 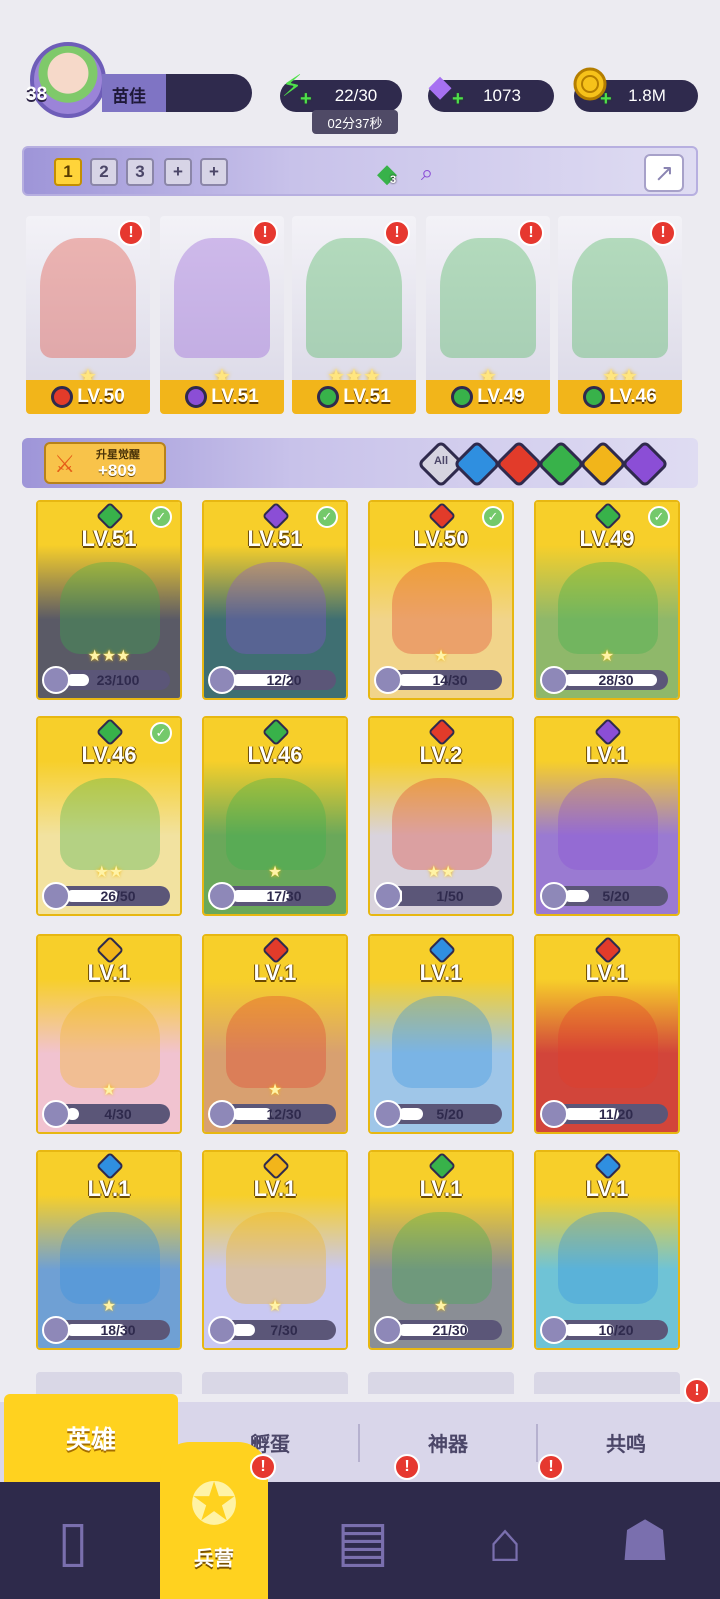 I want to click on hero-level-bar: LV.51, so click(x=354, y=397).